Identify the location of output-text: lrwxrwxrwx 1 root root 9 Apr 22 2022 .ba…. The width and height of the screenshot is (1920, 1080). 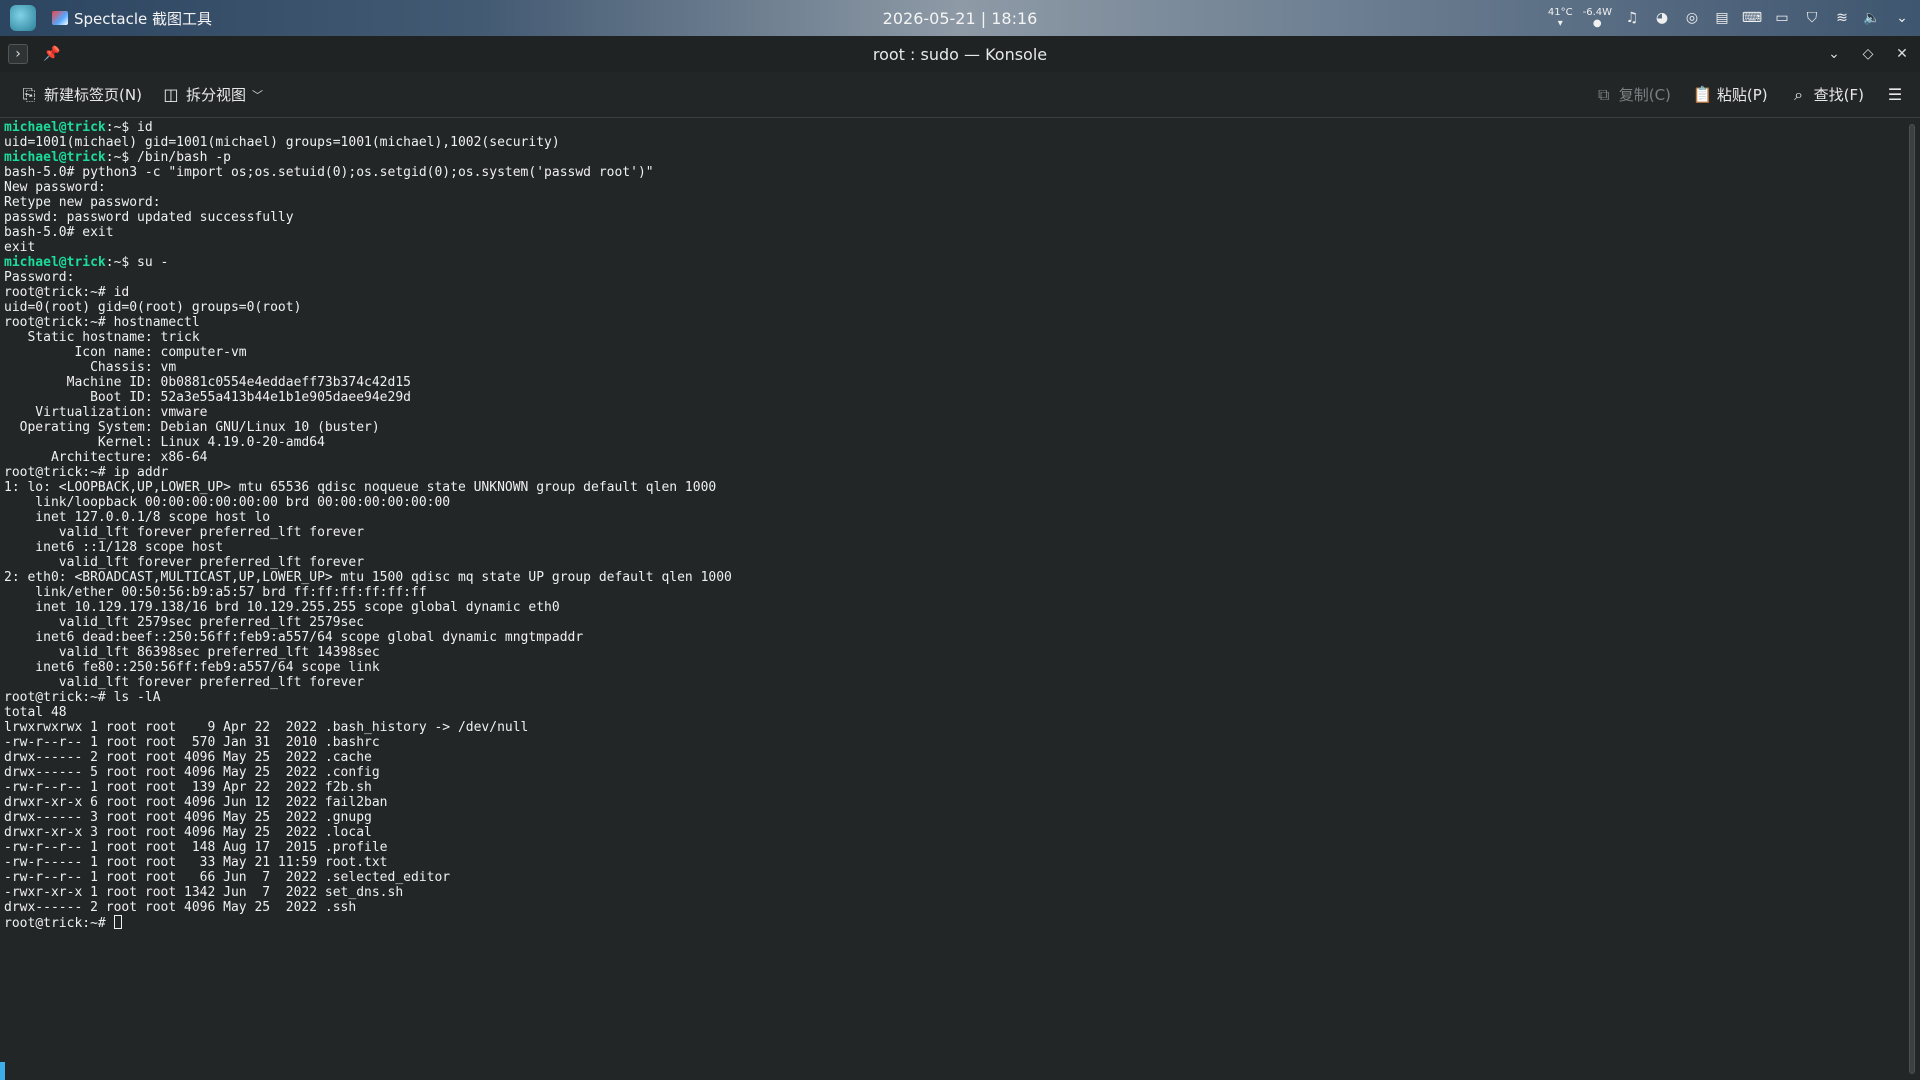
(266, 727).